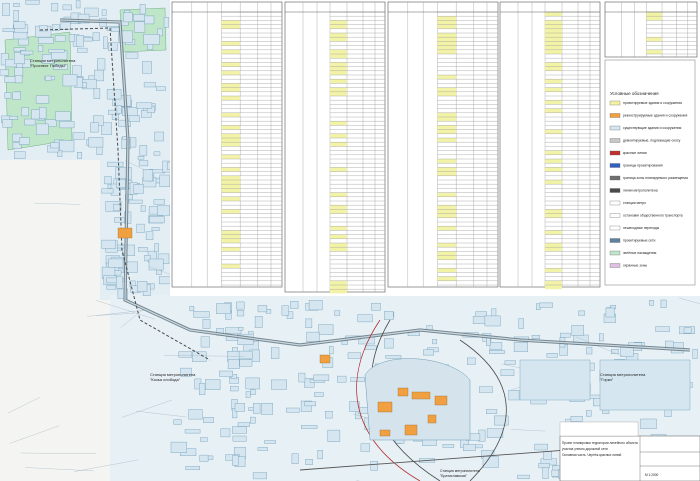 This screenshot has width=700, height=481. Describe the element at coordinates (643, 166) in the screenshot. I see `legend-item-label: границы проектирования` at that location.